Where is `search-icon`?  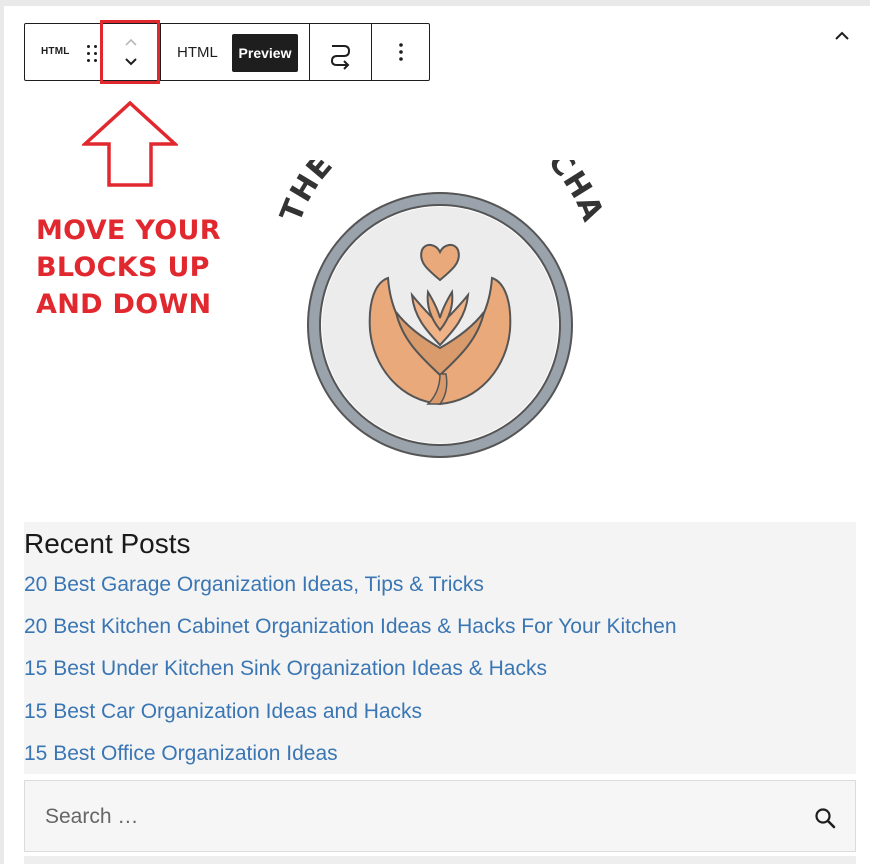 search-icon is located at coordinates (825, 818).